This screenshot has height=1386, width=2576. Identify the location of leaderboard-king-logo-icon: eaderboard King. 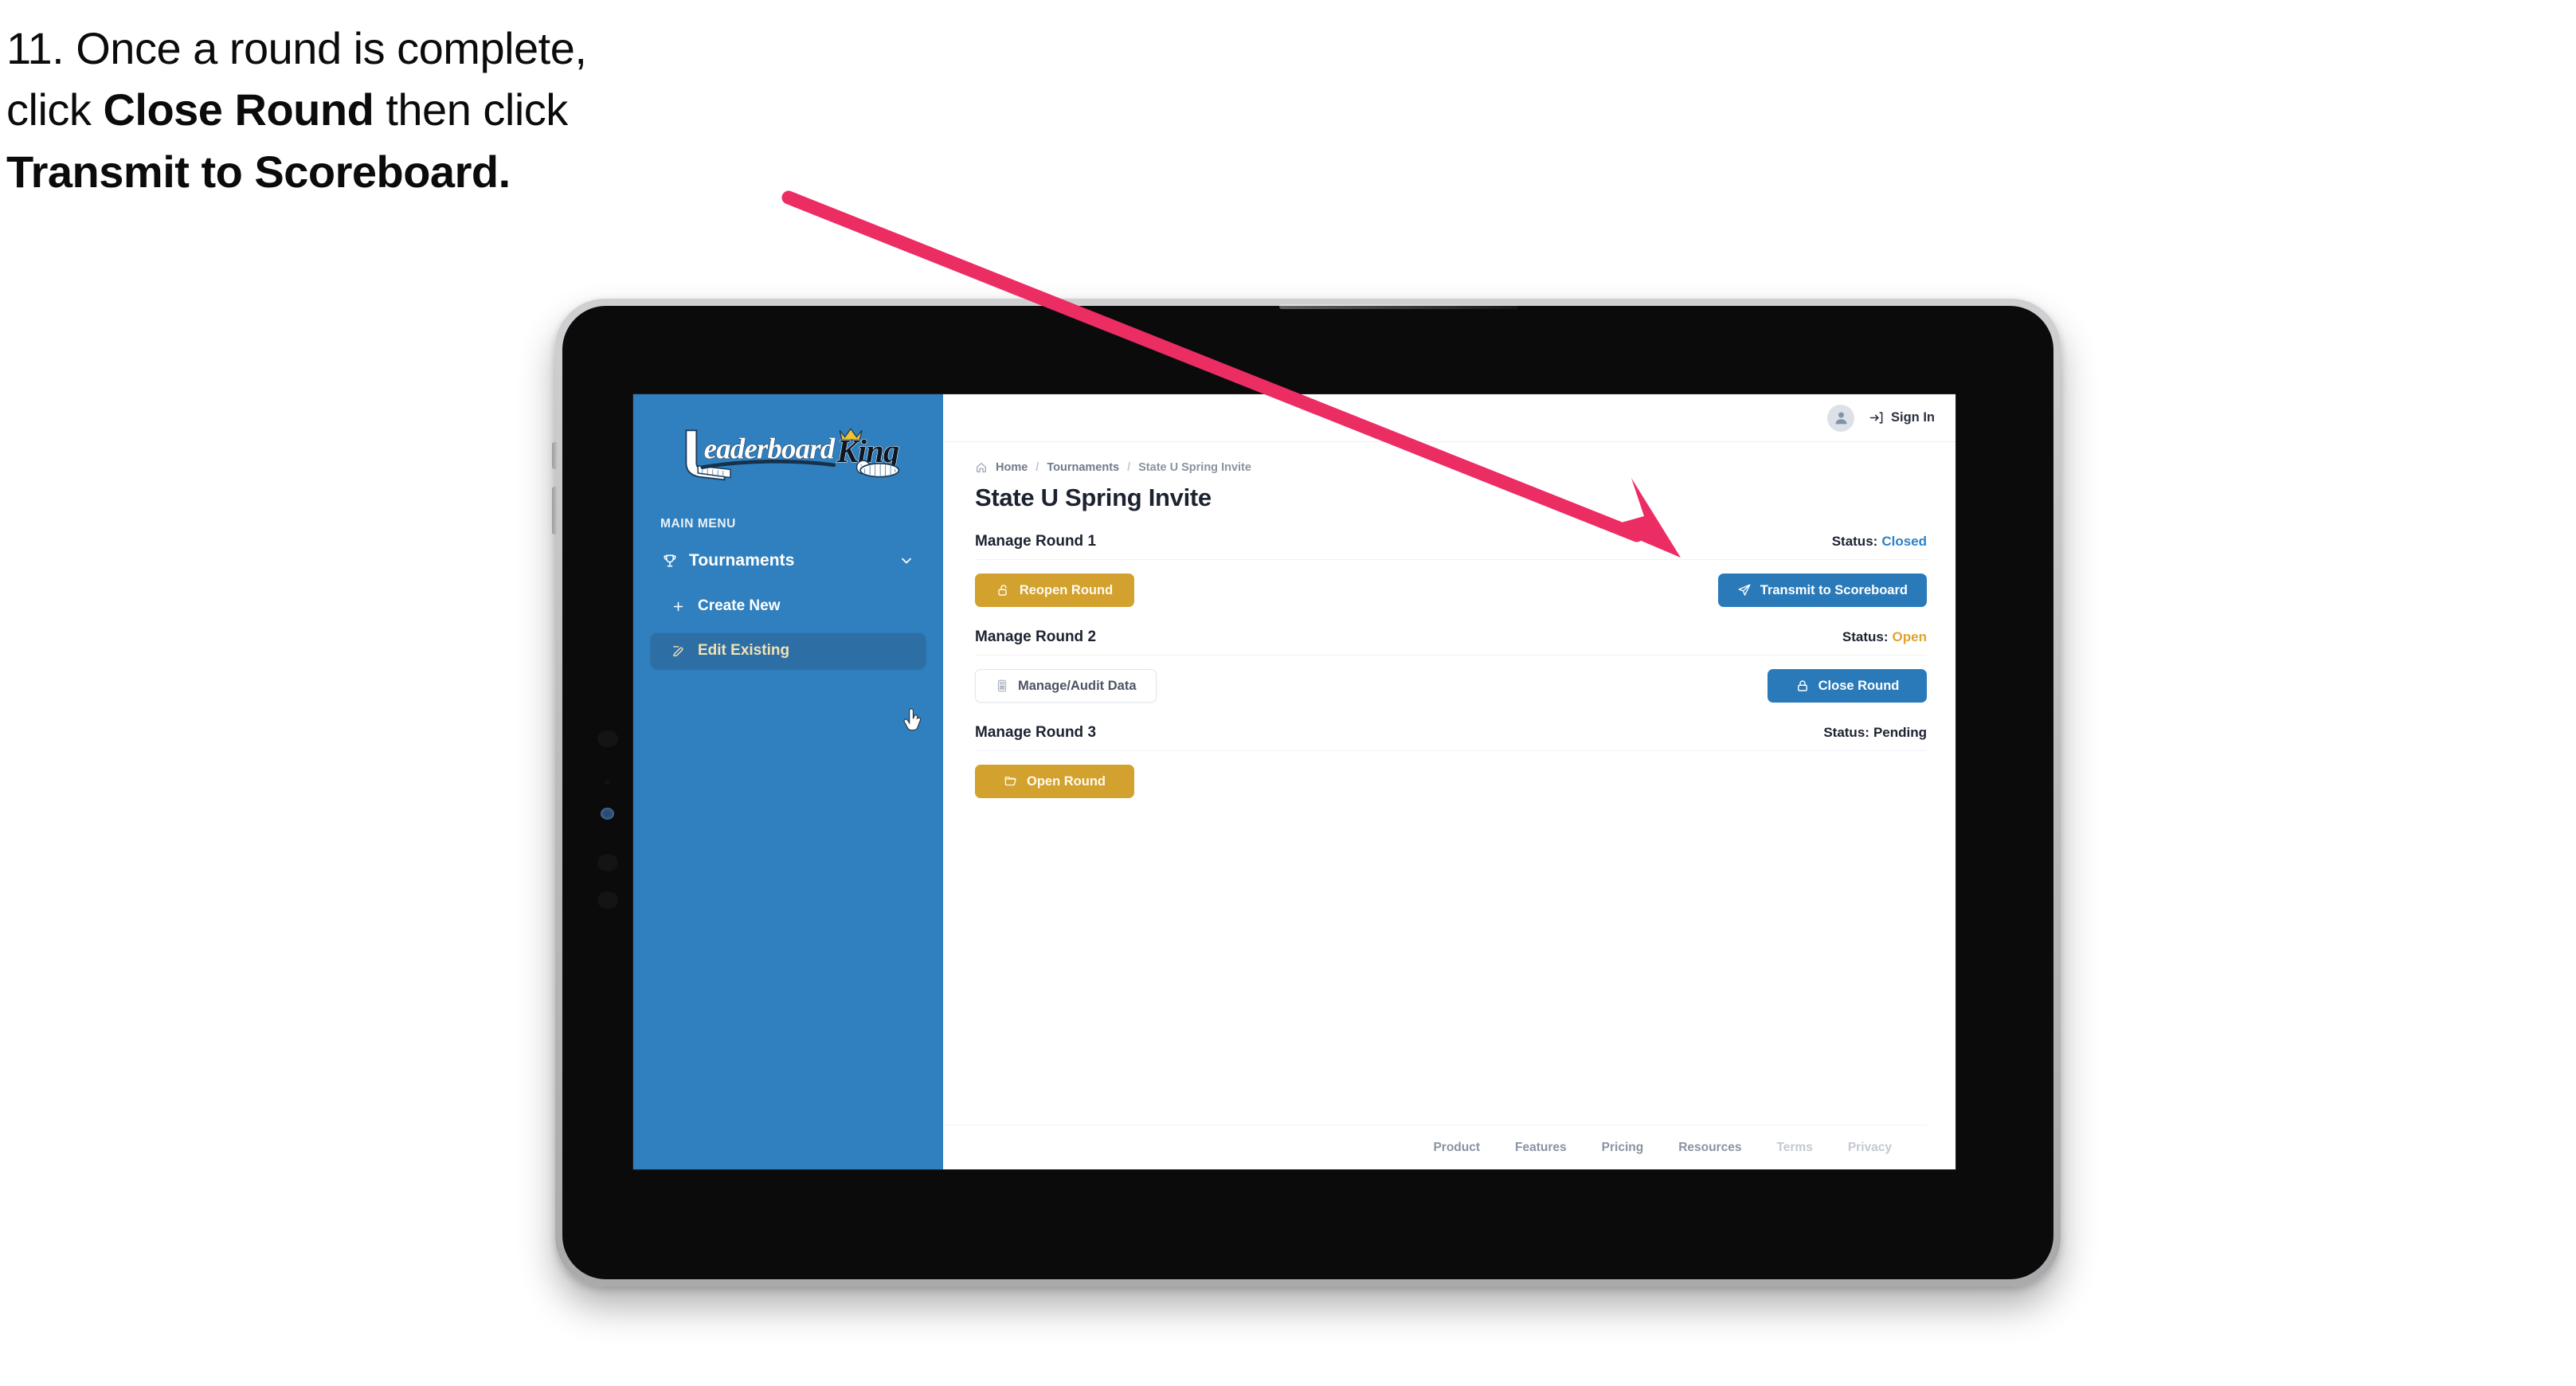
(792, 454).